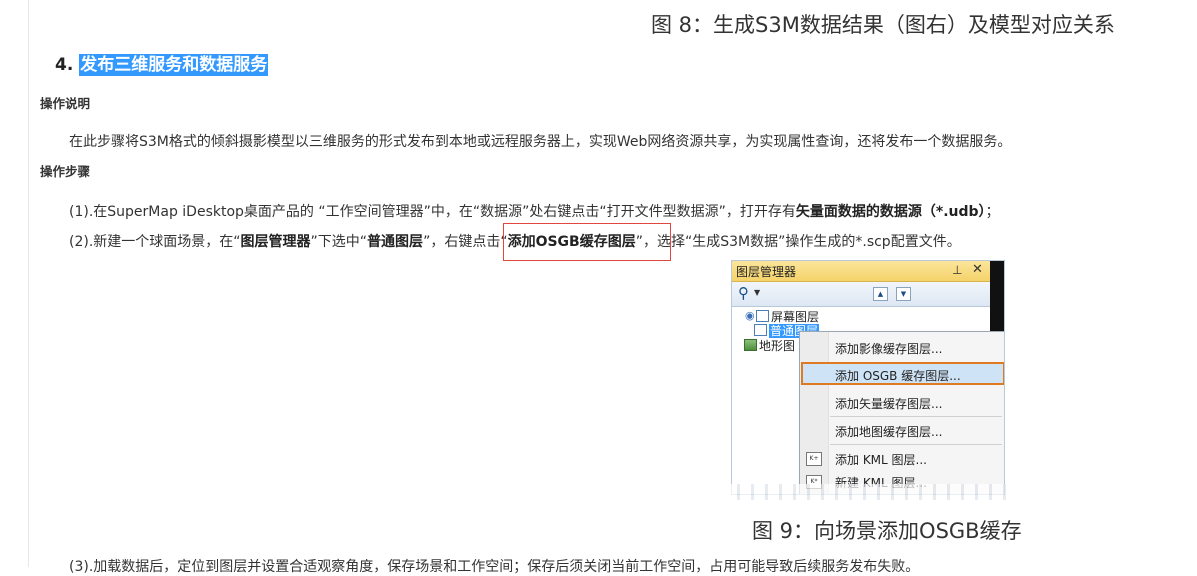 The width and height of the screenshot is (1197, 576). What do you see at coordinates (766, 272) in the screenshot?
I see `panel-title: 图层管理器` at bounding box center [766, 272].